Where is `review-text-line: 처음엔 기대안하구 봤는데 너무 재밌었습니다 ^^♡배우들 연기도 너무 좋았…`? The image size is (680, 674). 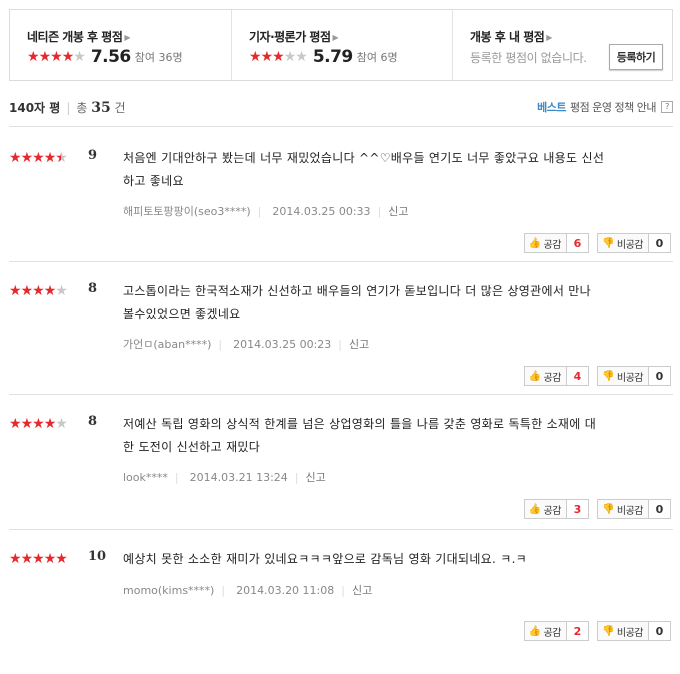
review-text-line: 처음엔 기대안하구 봤는데 너무 재밌었습니다 ^^♡배우들 연기도 너무 좋았… is located at coordinates (364, 158).